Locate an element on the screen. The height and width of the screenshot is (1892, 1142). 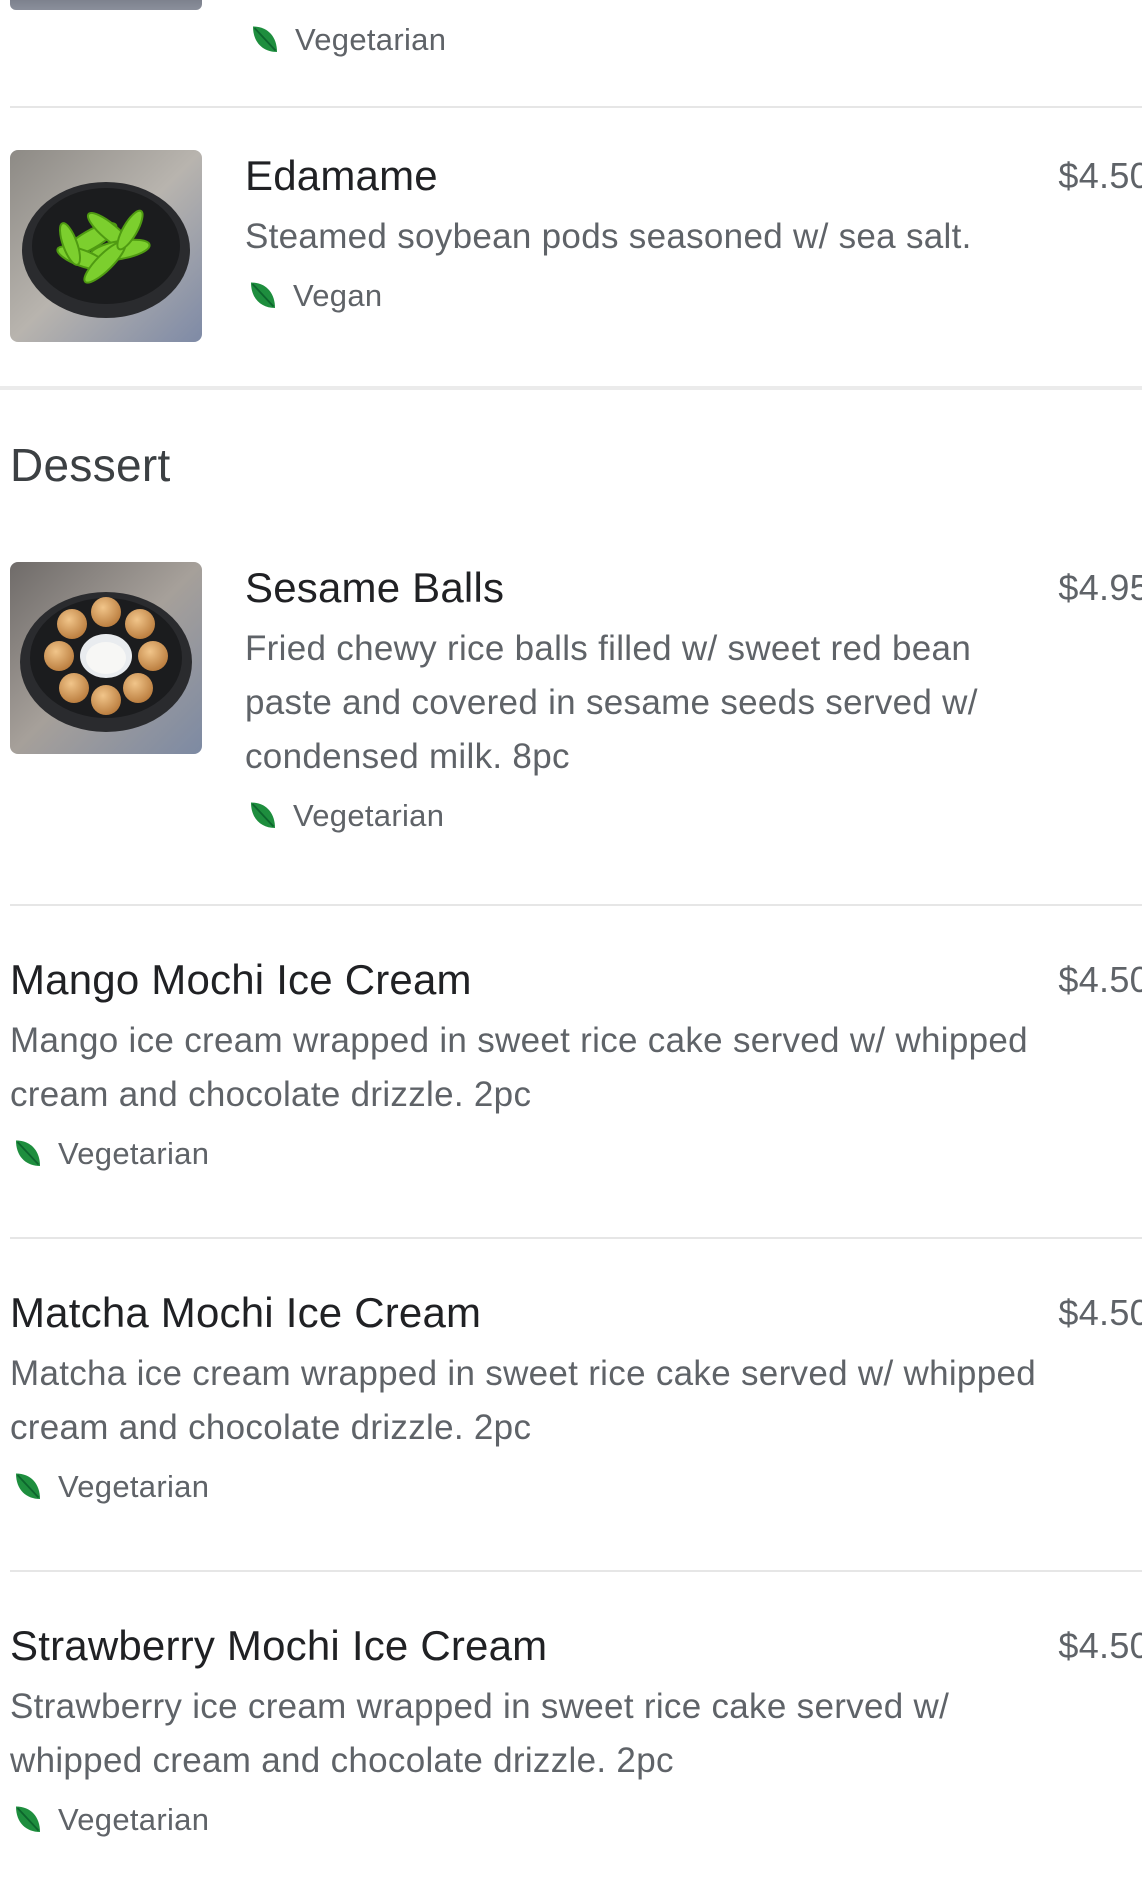
item-name: Mango Mochi Ice Cream is located at coordinates (241, 979).